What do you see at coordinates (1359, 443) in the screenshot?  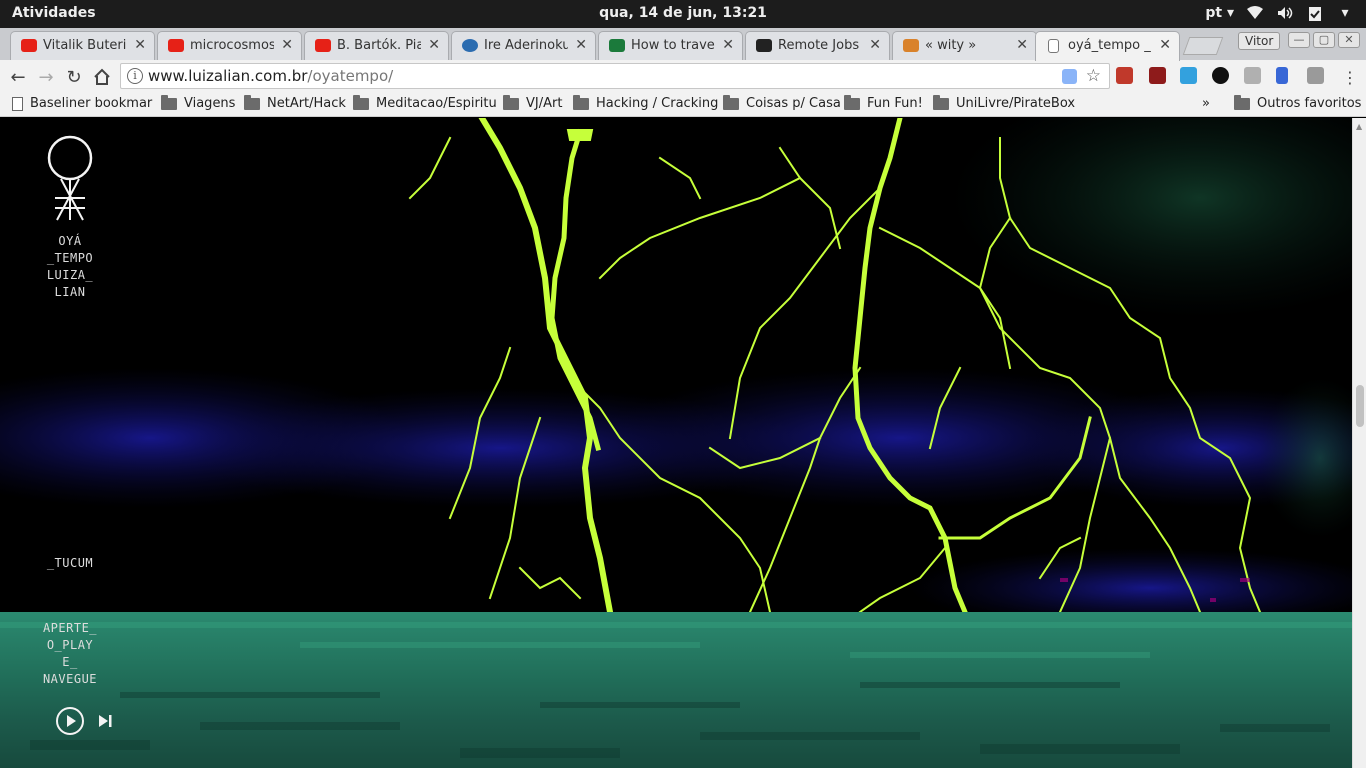 I see `page-scrollbar: ▲` at bounding box center [1359, 443].